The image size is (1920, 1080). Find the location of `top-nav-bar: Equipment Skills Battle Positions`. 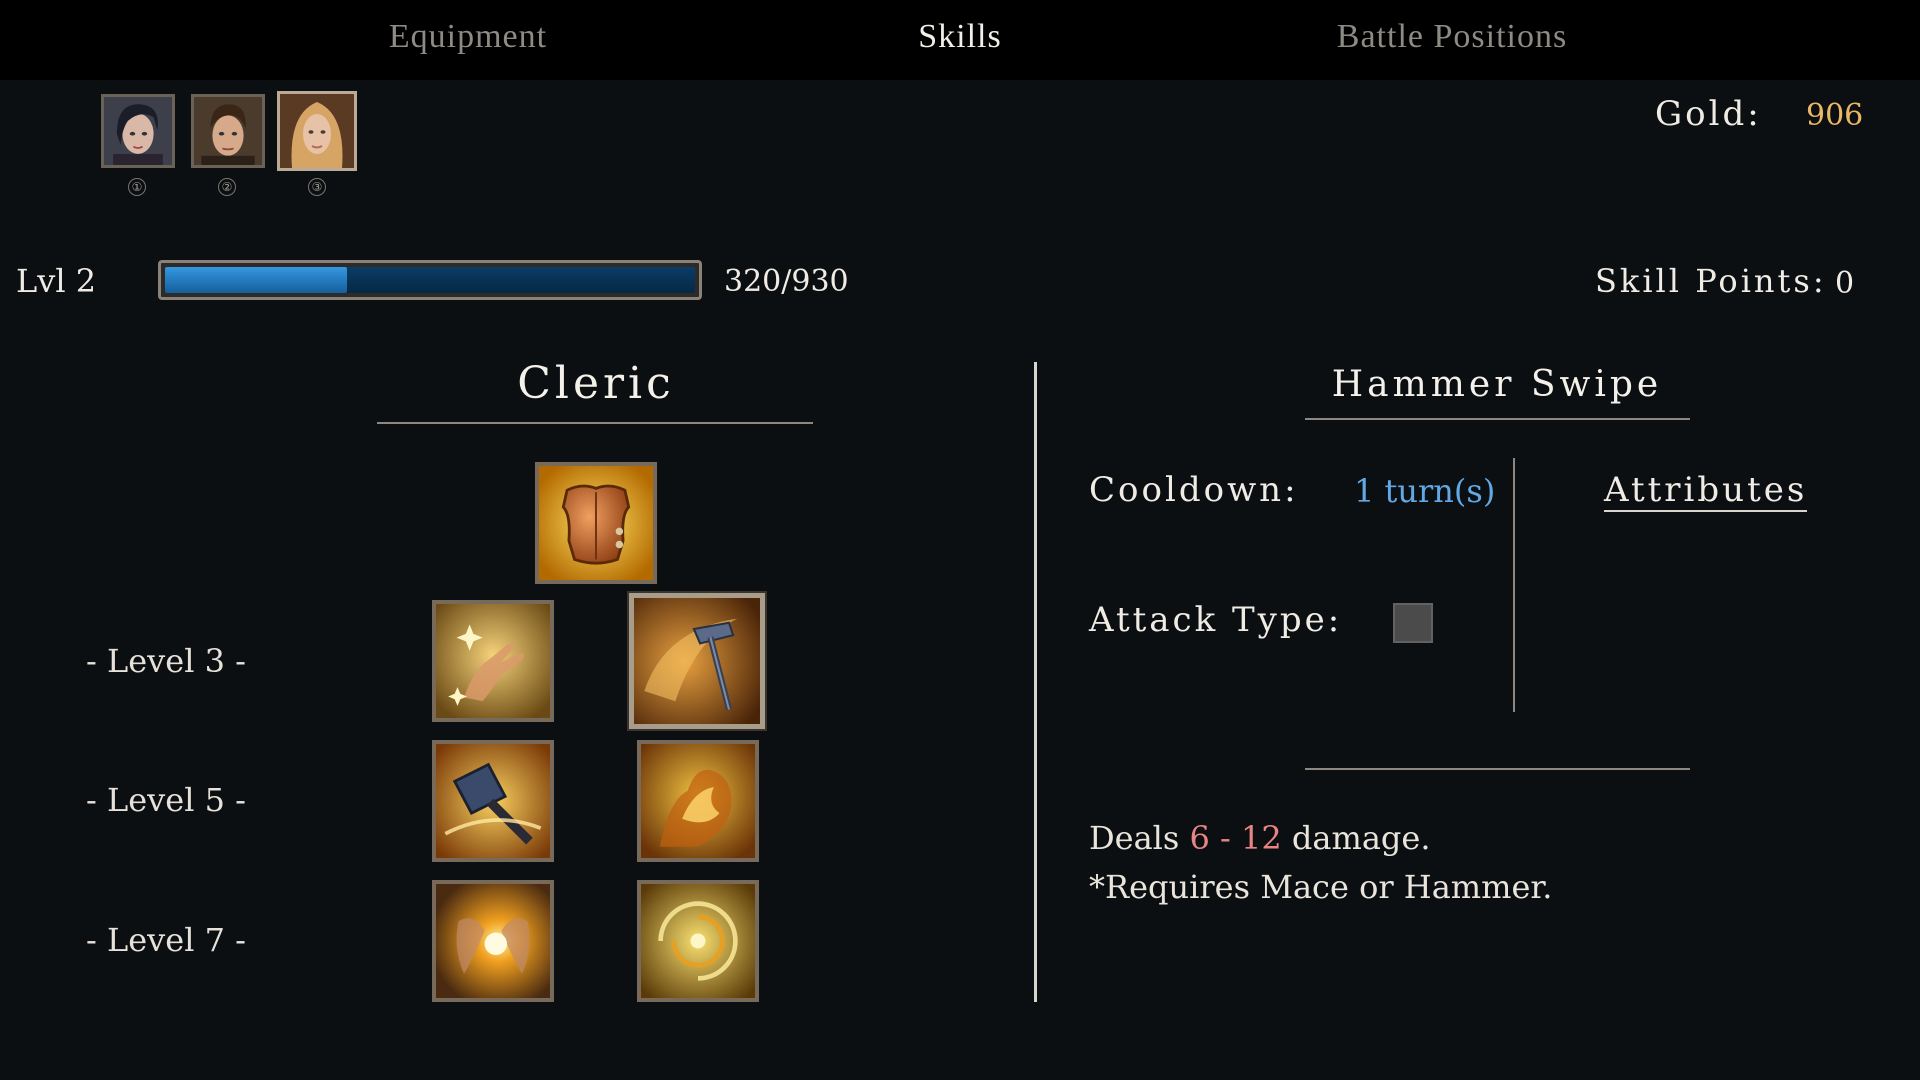

top-nav-bar: Equipment Skills Battle Positions is located at coordinates (960, 40).